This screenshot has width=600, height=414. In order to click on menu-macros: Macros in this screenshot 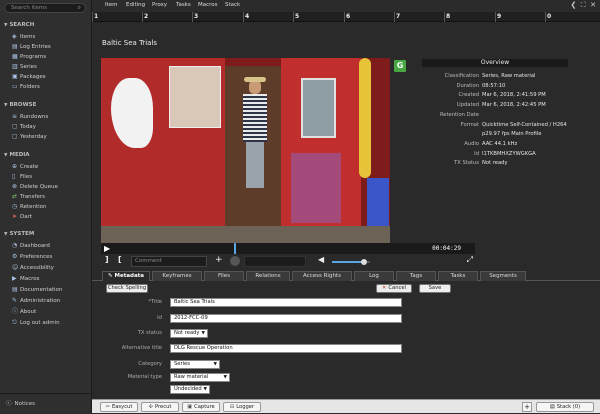, I will do `click(208, 5)`.